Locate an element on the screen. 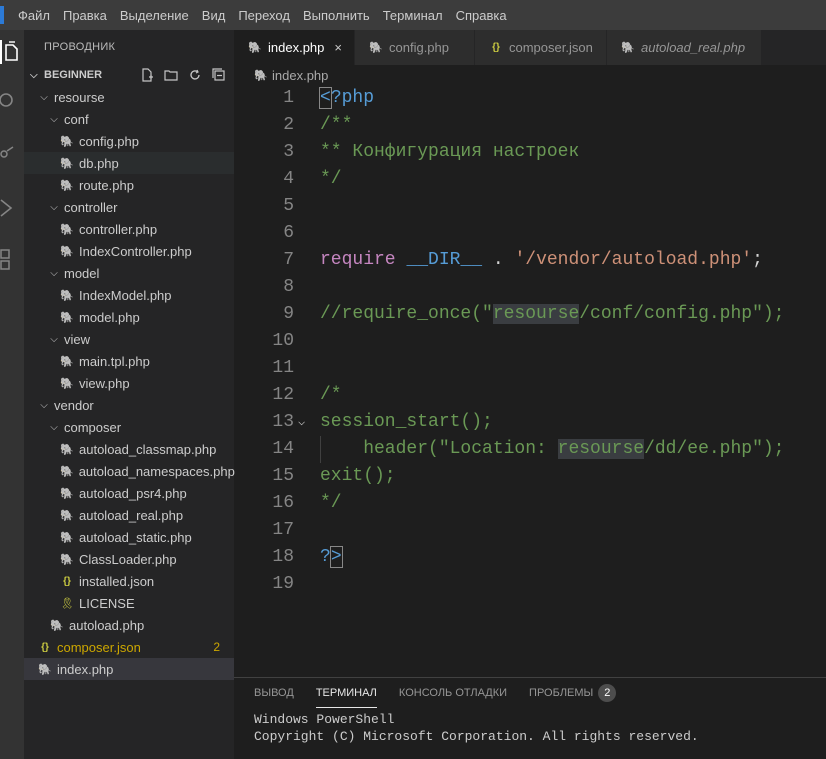 Image resolution: width=826 pixels, height=759 pixels. run-debug-icon is located at coordinates (8, 208).